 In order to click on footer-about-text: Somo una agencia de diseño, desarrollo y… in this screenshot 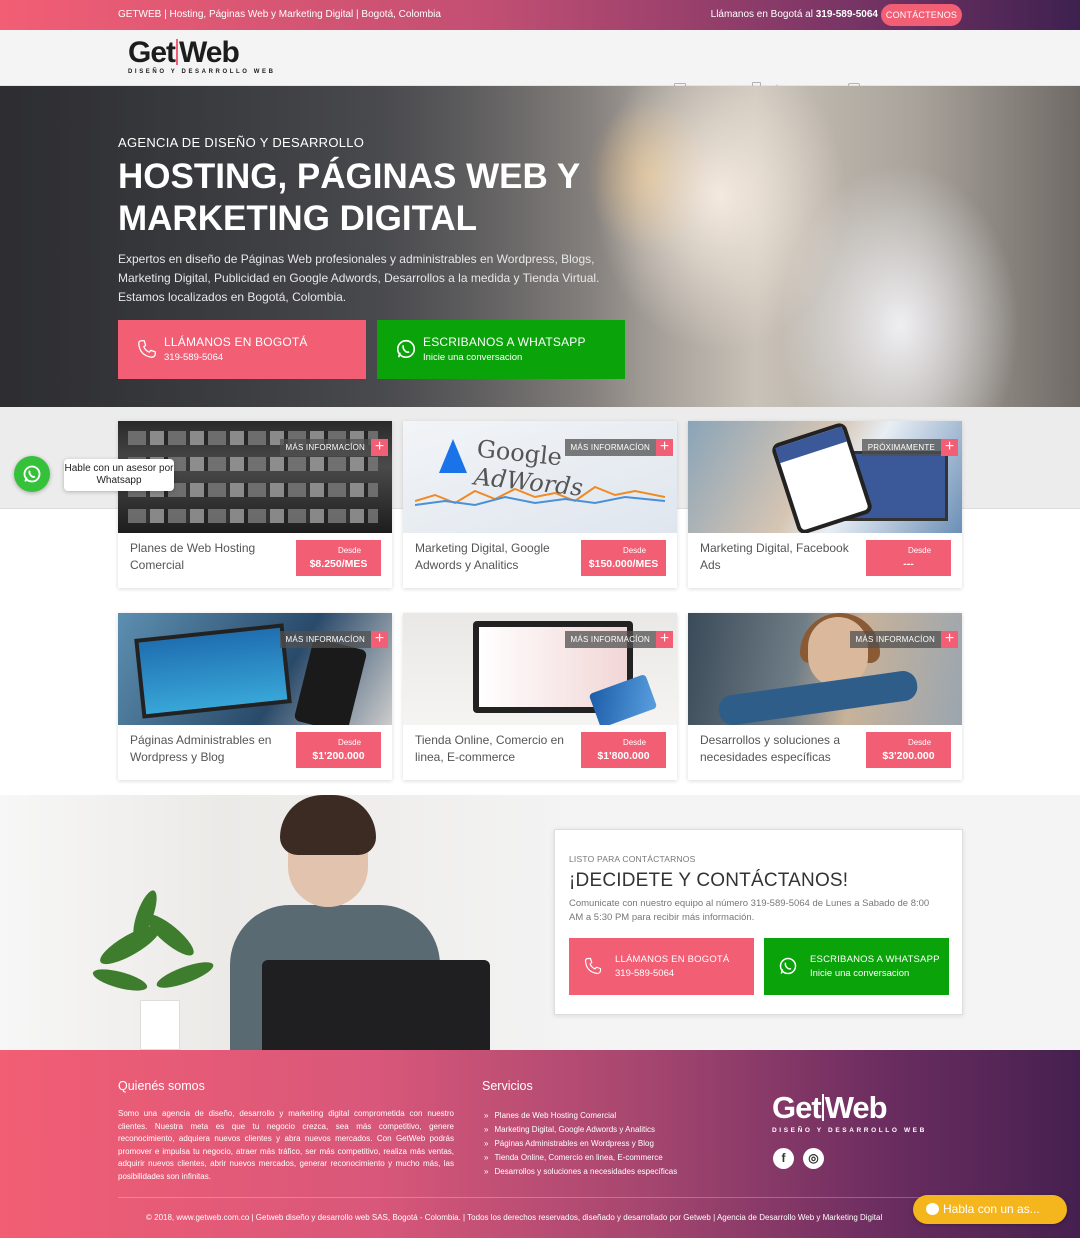, I will do `click(286, 1145)`.